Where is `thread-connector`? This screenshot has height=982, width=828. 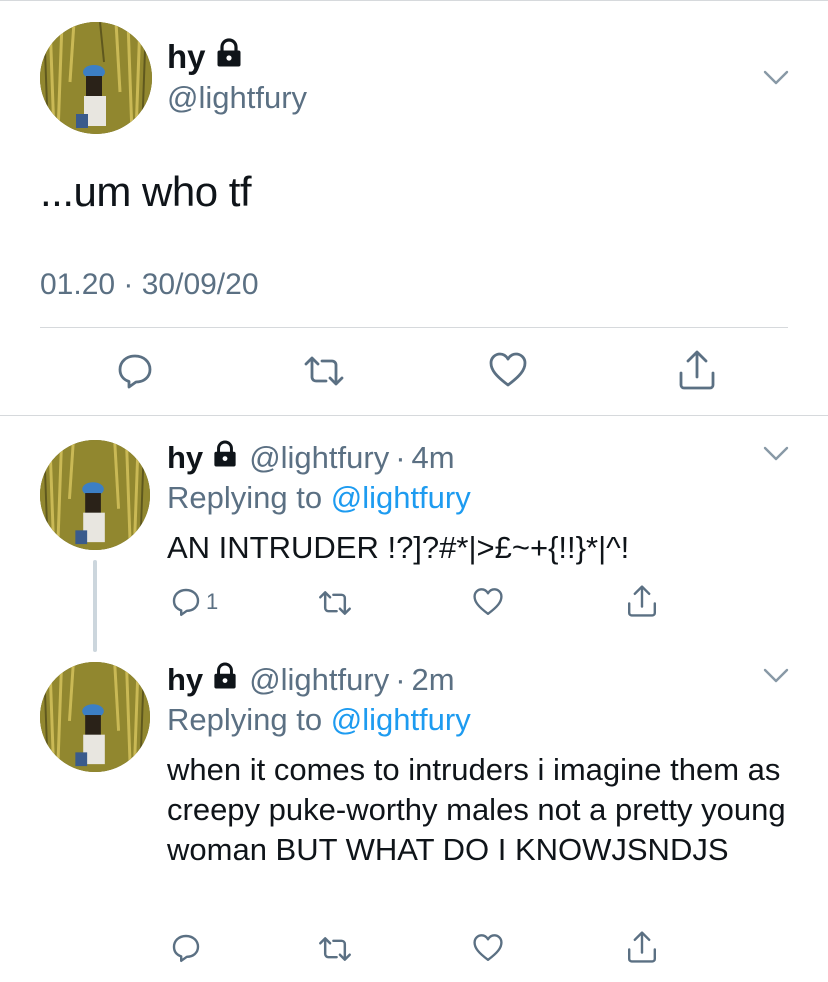
thread-connector is located at coordinates (95, 606).